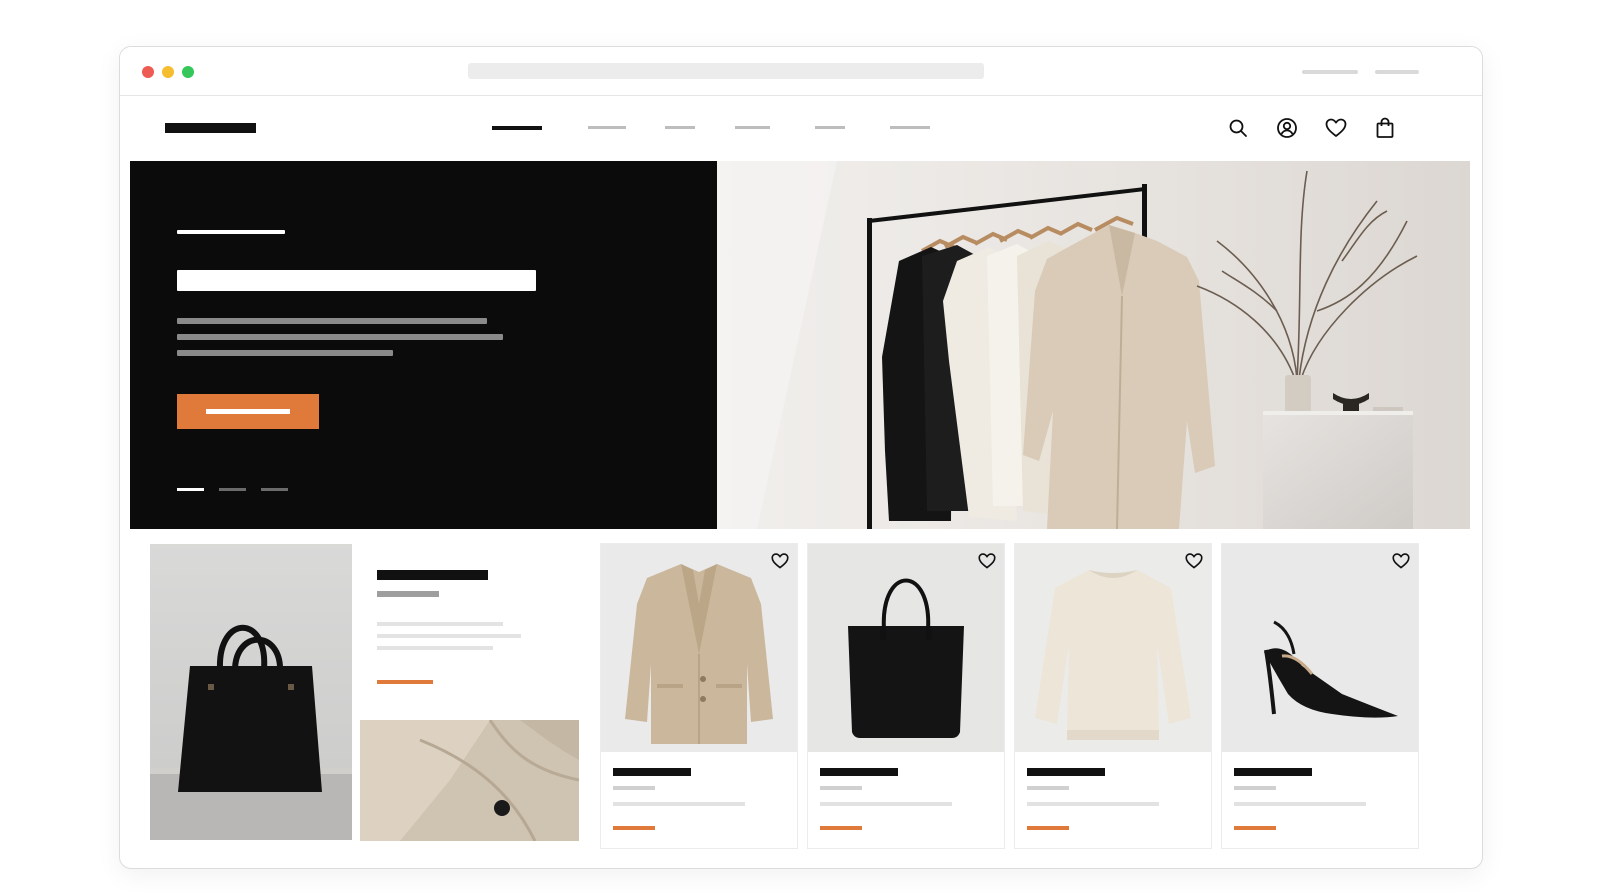  Describe the element at coordinates (168, 72) in the screenshot. I see `minimize-window-dot` at that location.